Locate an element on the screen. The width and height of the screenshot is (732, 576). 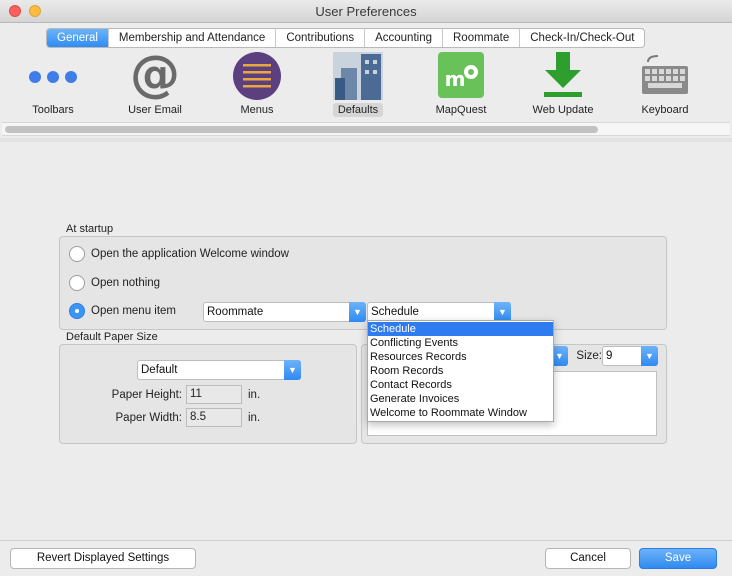
toolbar-item-label: Web Update is located at coordinates (563, 110).